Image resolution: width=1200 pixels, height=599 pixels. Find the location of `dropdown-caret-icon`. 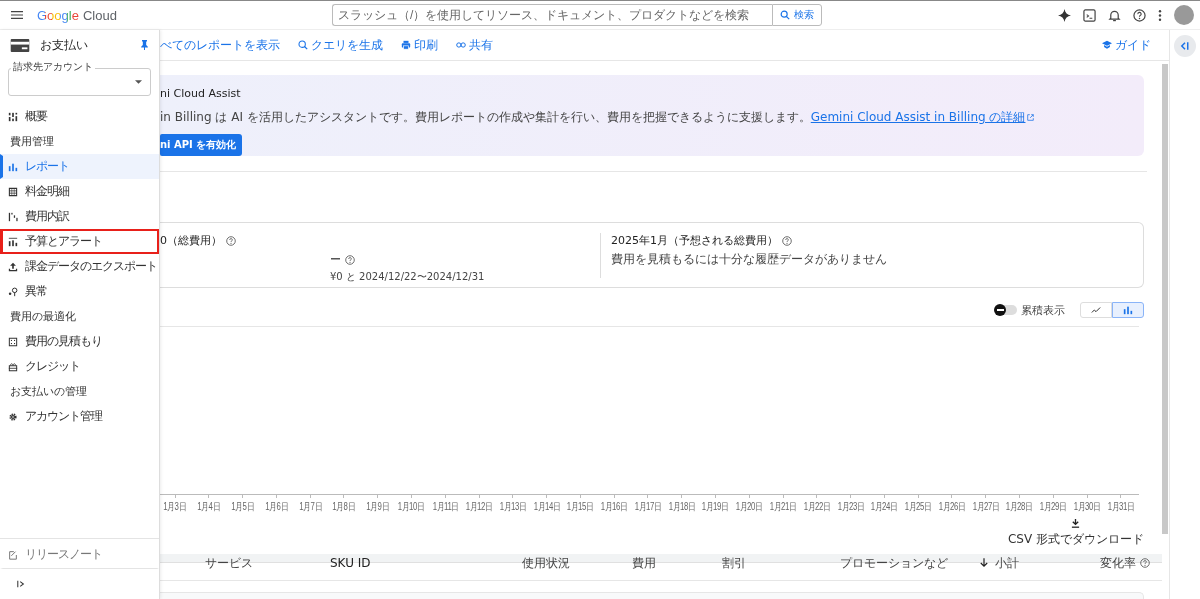

dropdown-caret-icon is located at coordinates (138, 82).